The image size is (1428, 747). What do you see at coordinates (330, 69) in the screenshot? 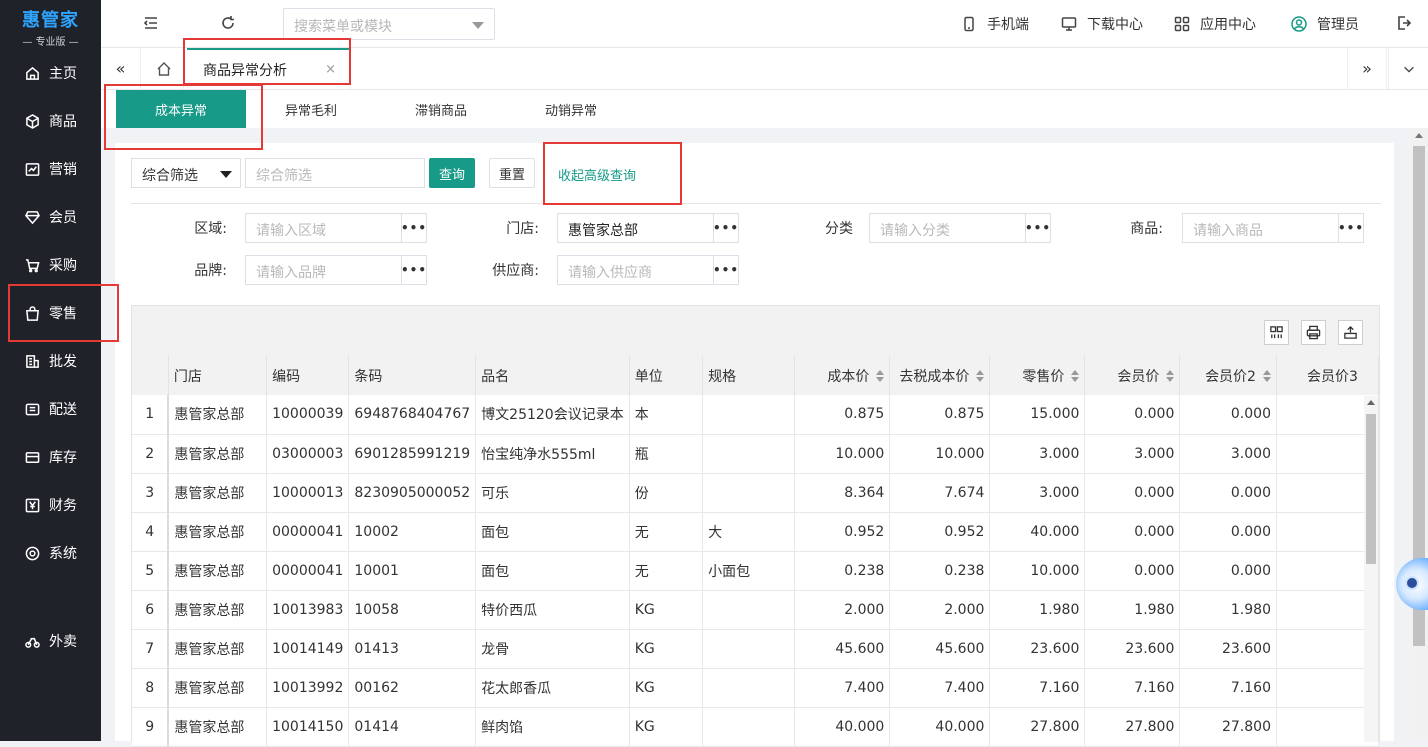
I see `close-icon: ×` at bounding box center [330, 69].